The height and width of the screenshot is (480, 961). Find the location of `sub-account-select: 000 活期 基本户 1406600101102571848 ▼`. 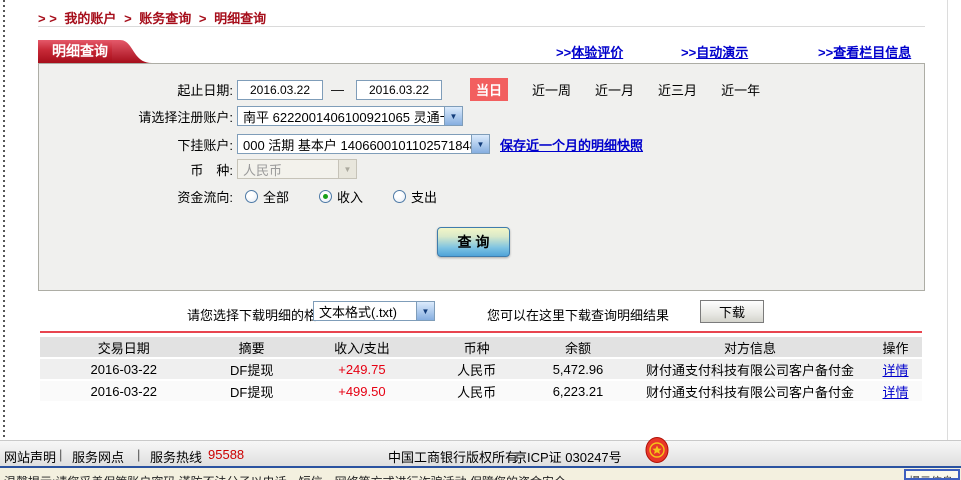

sub-account-select: 000 活期 基本户 1406600101102571848 ▼ is located at coordinates (363, 144).